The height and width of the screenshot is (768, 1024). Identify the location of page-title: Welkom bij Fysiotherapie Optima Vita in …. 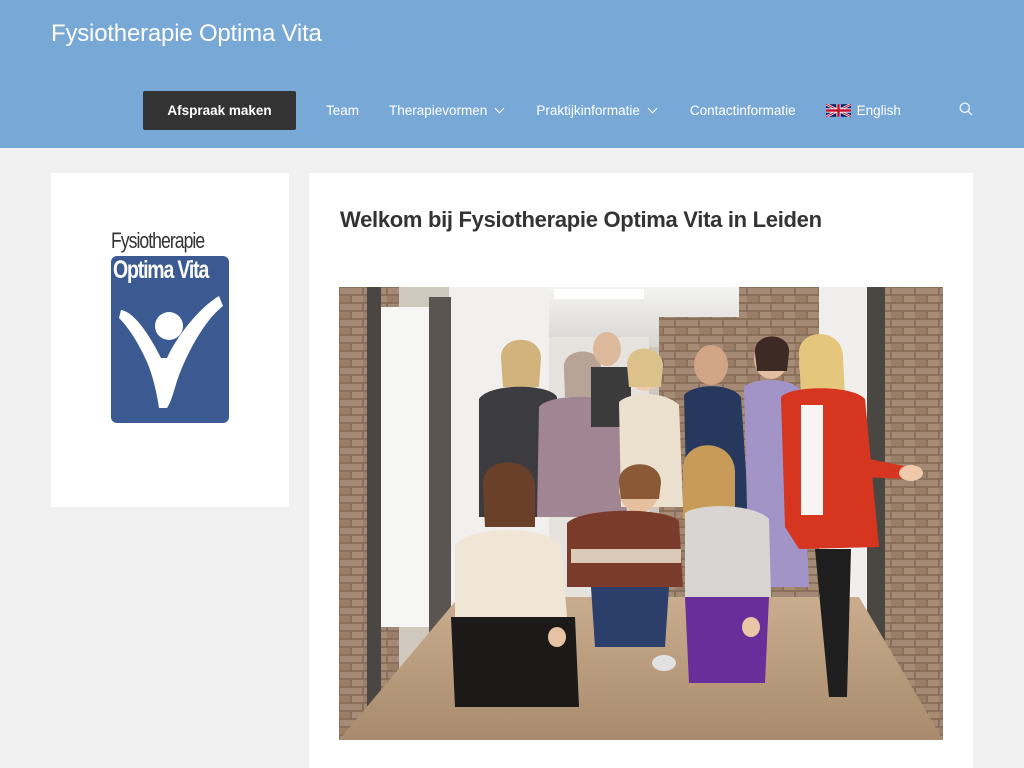
(581, 219).